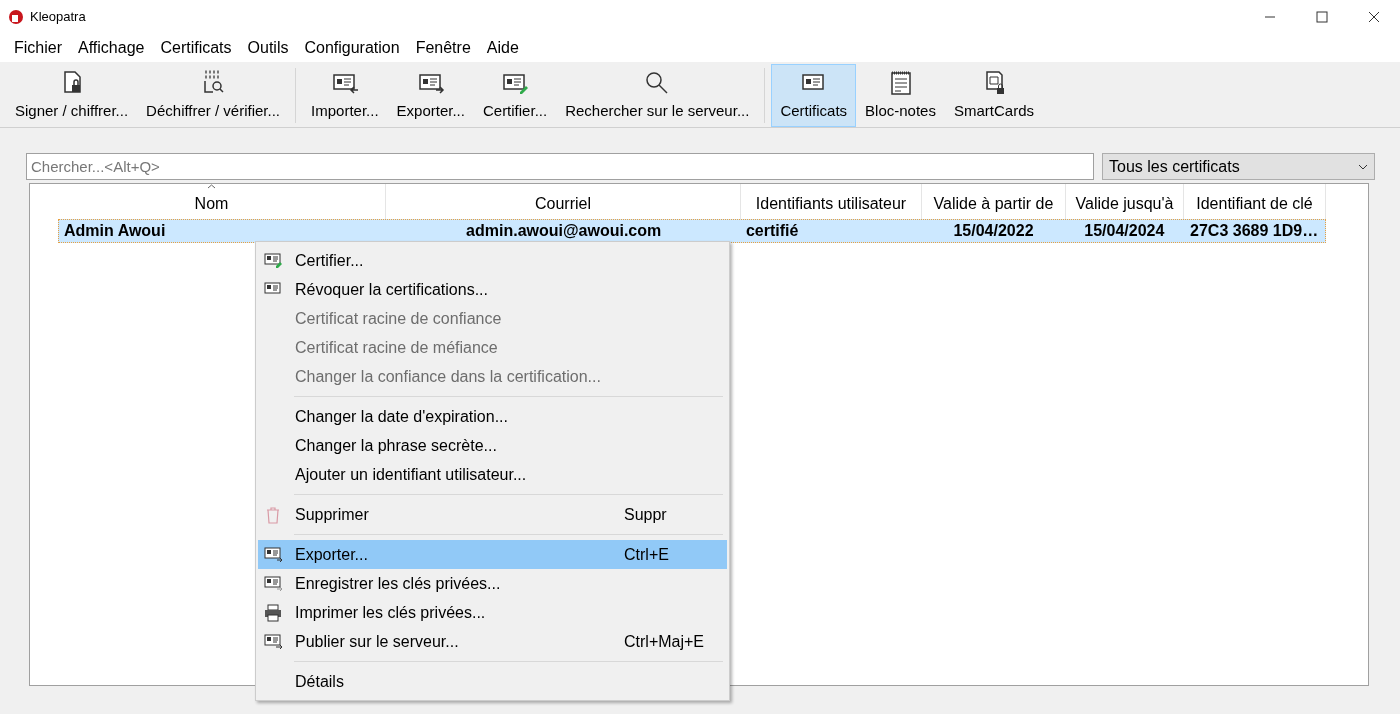 Image resolution: width=1400 pixels, height=714 pixels. Describe the element at coordinates (16, 16) in the screenshot. I see `app-logo-icon` at that location.